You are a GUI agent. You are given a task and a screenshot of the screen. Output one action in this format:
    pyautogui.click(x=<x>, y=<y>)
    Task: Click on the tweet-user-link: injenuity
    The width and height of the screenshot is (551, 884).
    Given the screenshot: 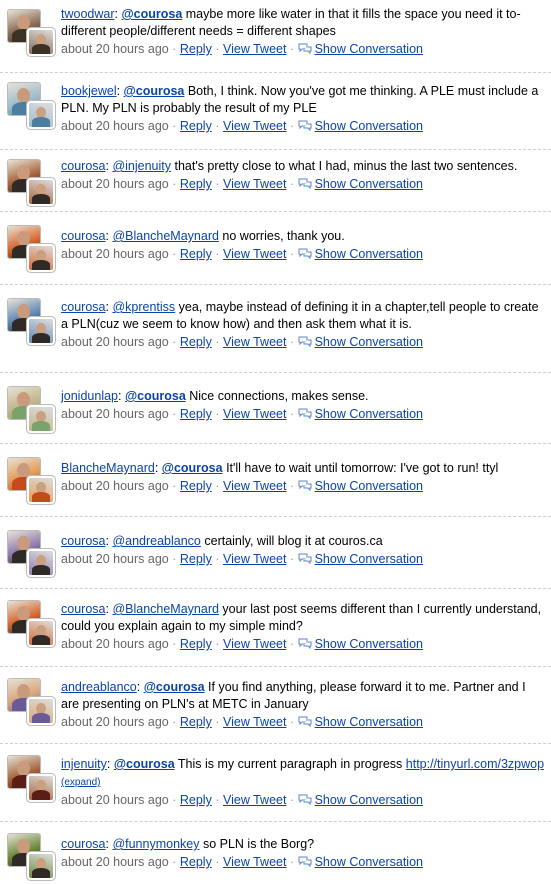 What is the action you would take?
    pyautogui.click(x=84, y=764)
    